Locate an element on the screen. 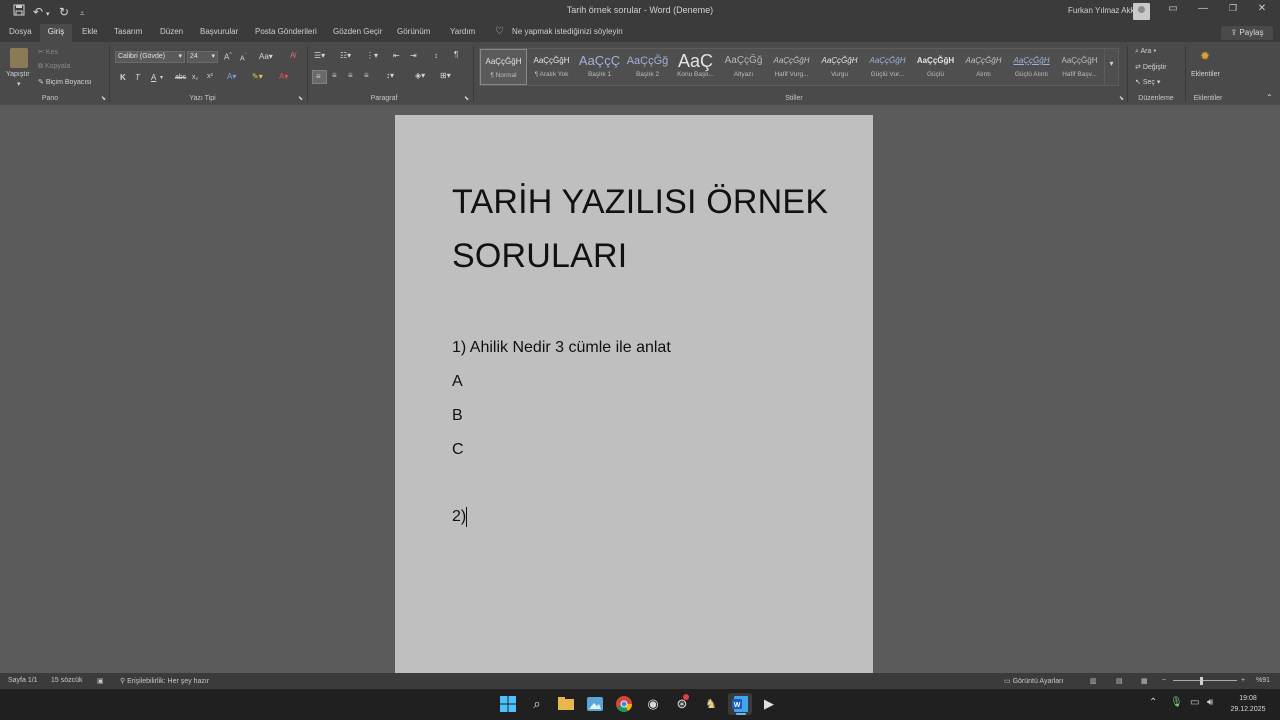 The image size is (1280, 720). style-heading-1: AaÇçÇ Başlık 1 is located at coordinates (599, 67).